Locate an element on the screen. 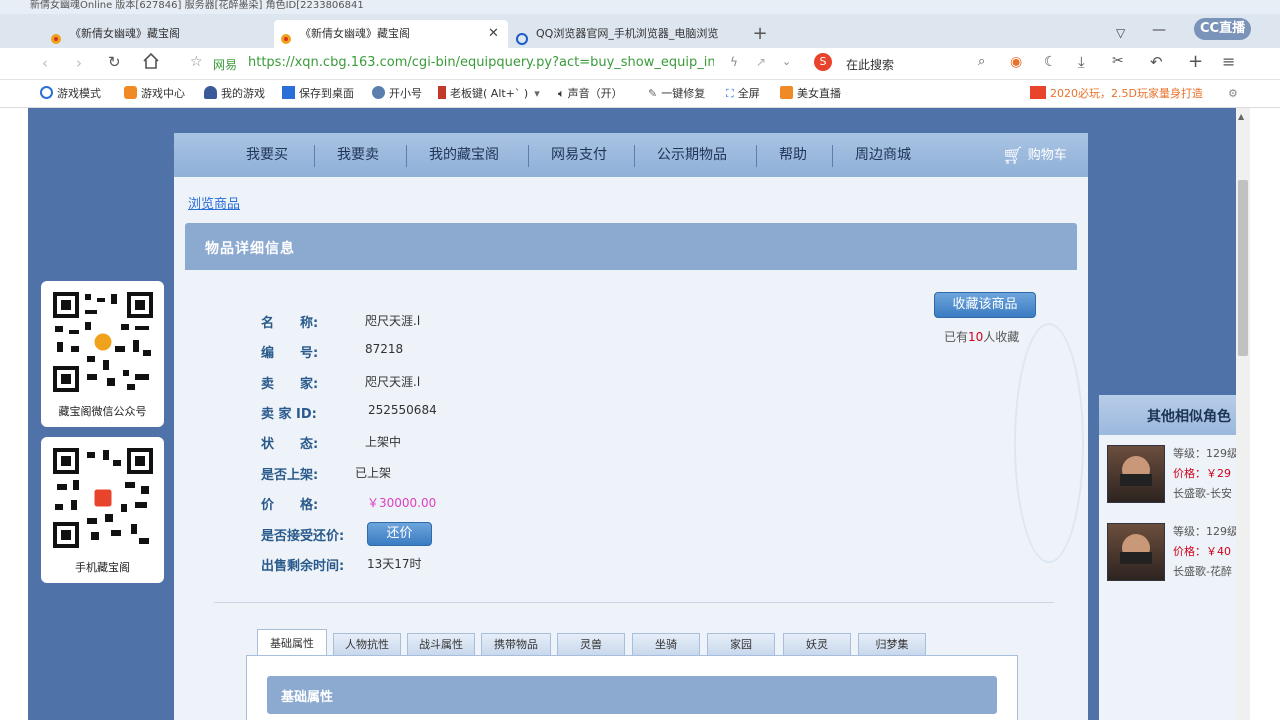  tab-carried-items: 携带物品 is located at coordinates (516, 644).